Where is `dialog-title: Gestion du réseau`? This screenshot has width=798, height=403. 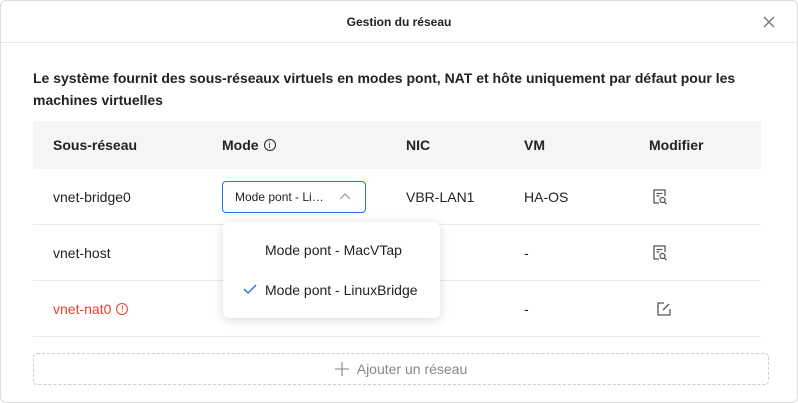
dialog-title: Gestion du réseau is located at coordinates (399, 22).